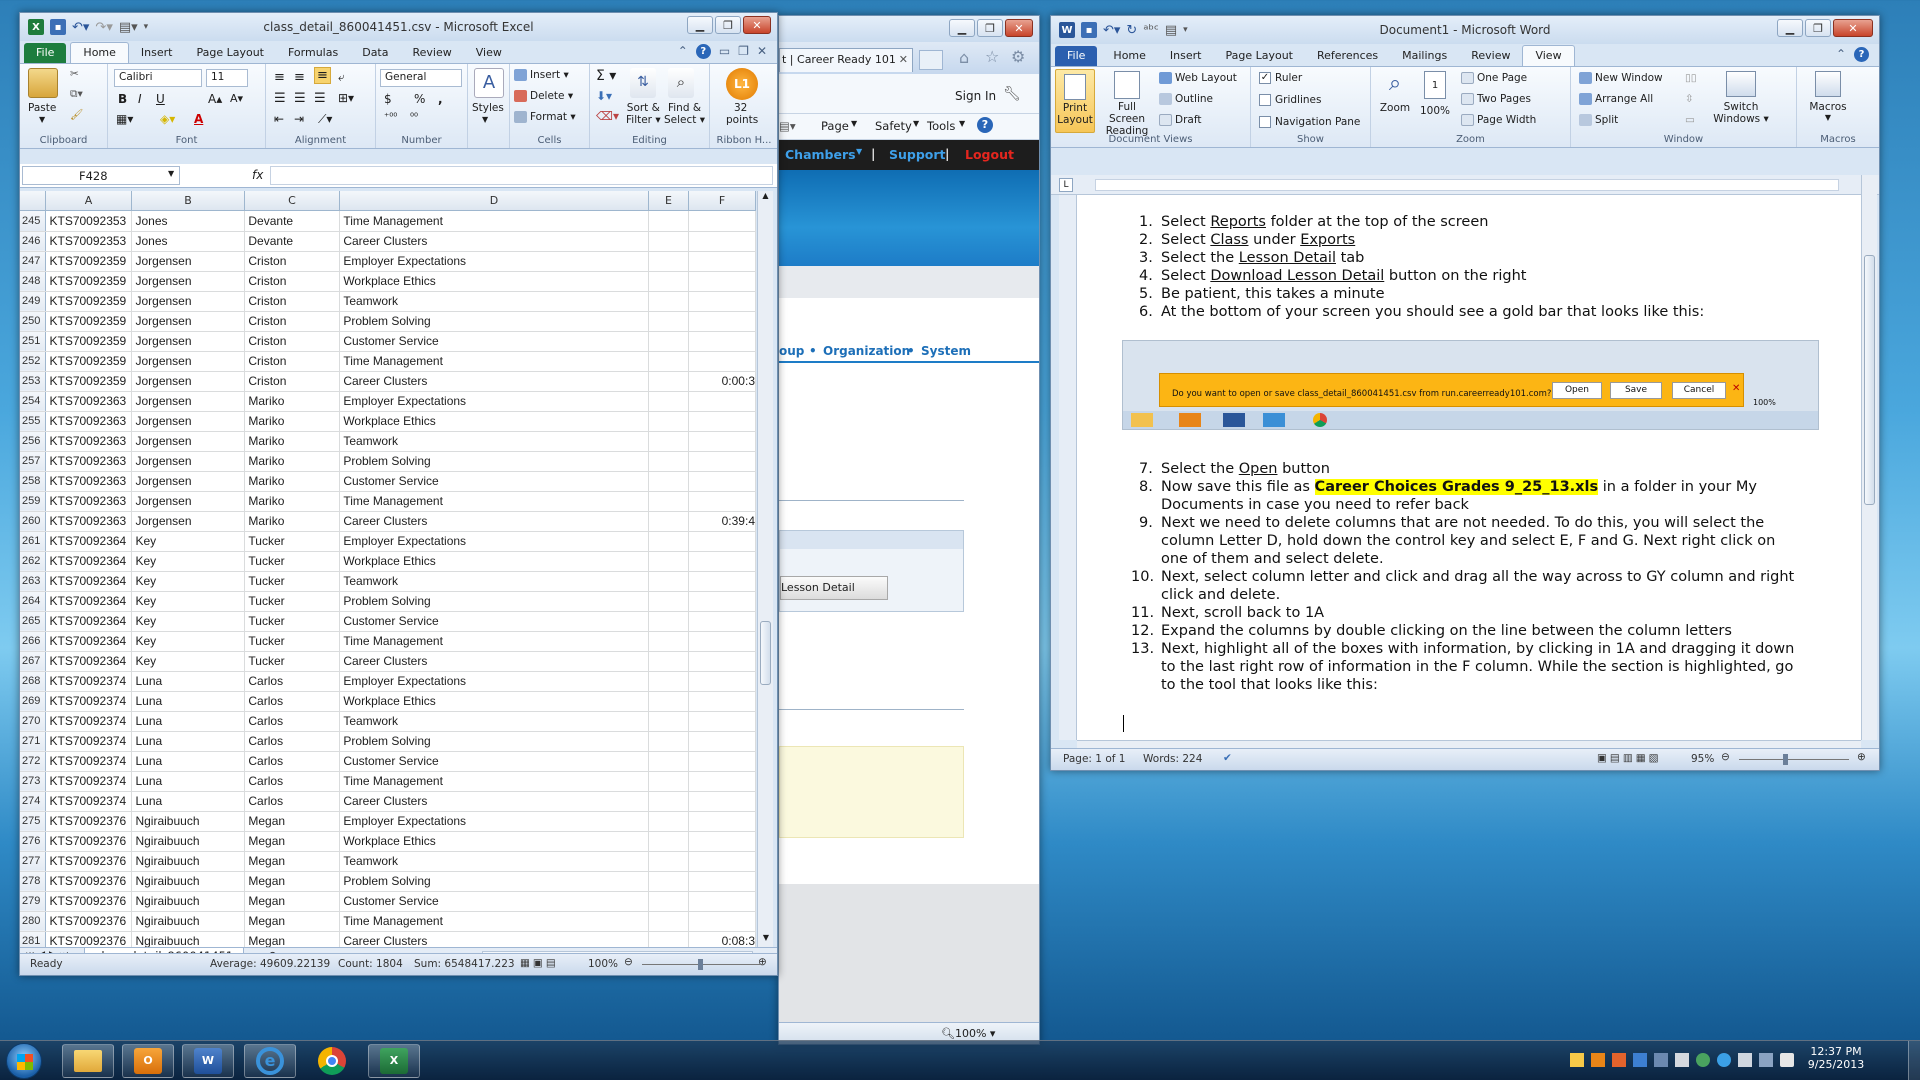 Image resolution: width=1920 pixels, height=1080 pixels. What do you see at coordinates (765, 198) in the screenshot?
I see `scroll-up-icon: ▲` at bounding box center [765, 198].